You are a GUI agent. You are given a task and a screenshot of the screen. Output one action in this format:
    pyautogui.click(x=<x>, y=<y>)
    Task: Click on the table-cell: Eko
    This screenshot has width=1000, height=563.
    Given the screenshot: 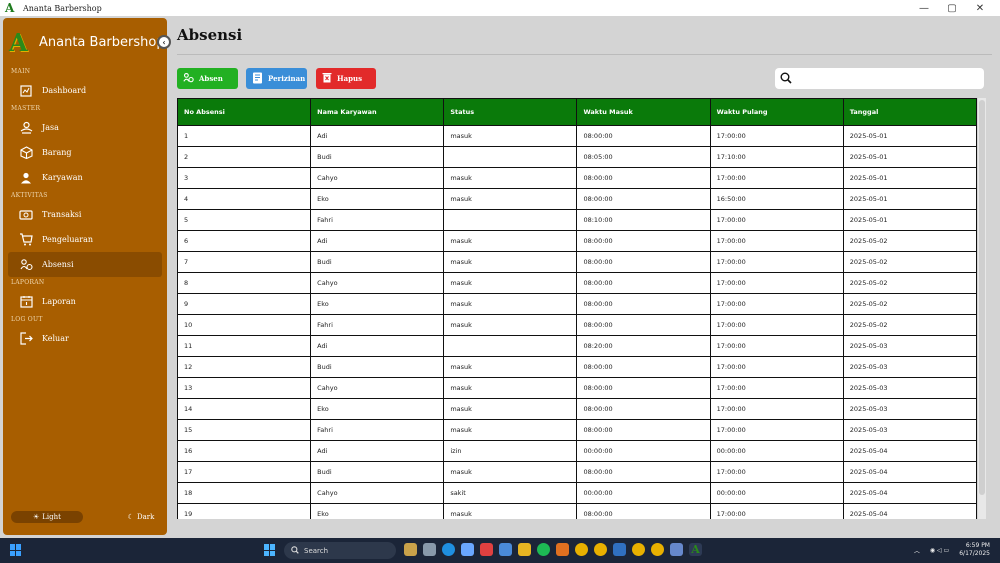 What is the action you would take?
    pyautogui.click(x=377, y=304)
    